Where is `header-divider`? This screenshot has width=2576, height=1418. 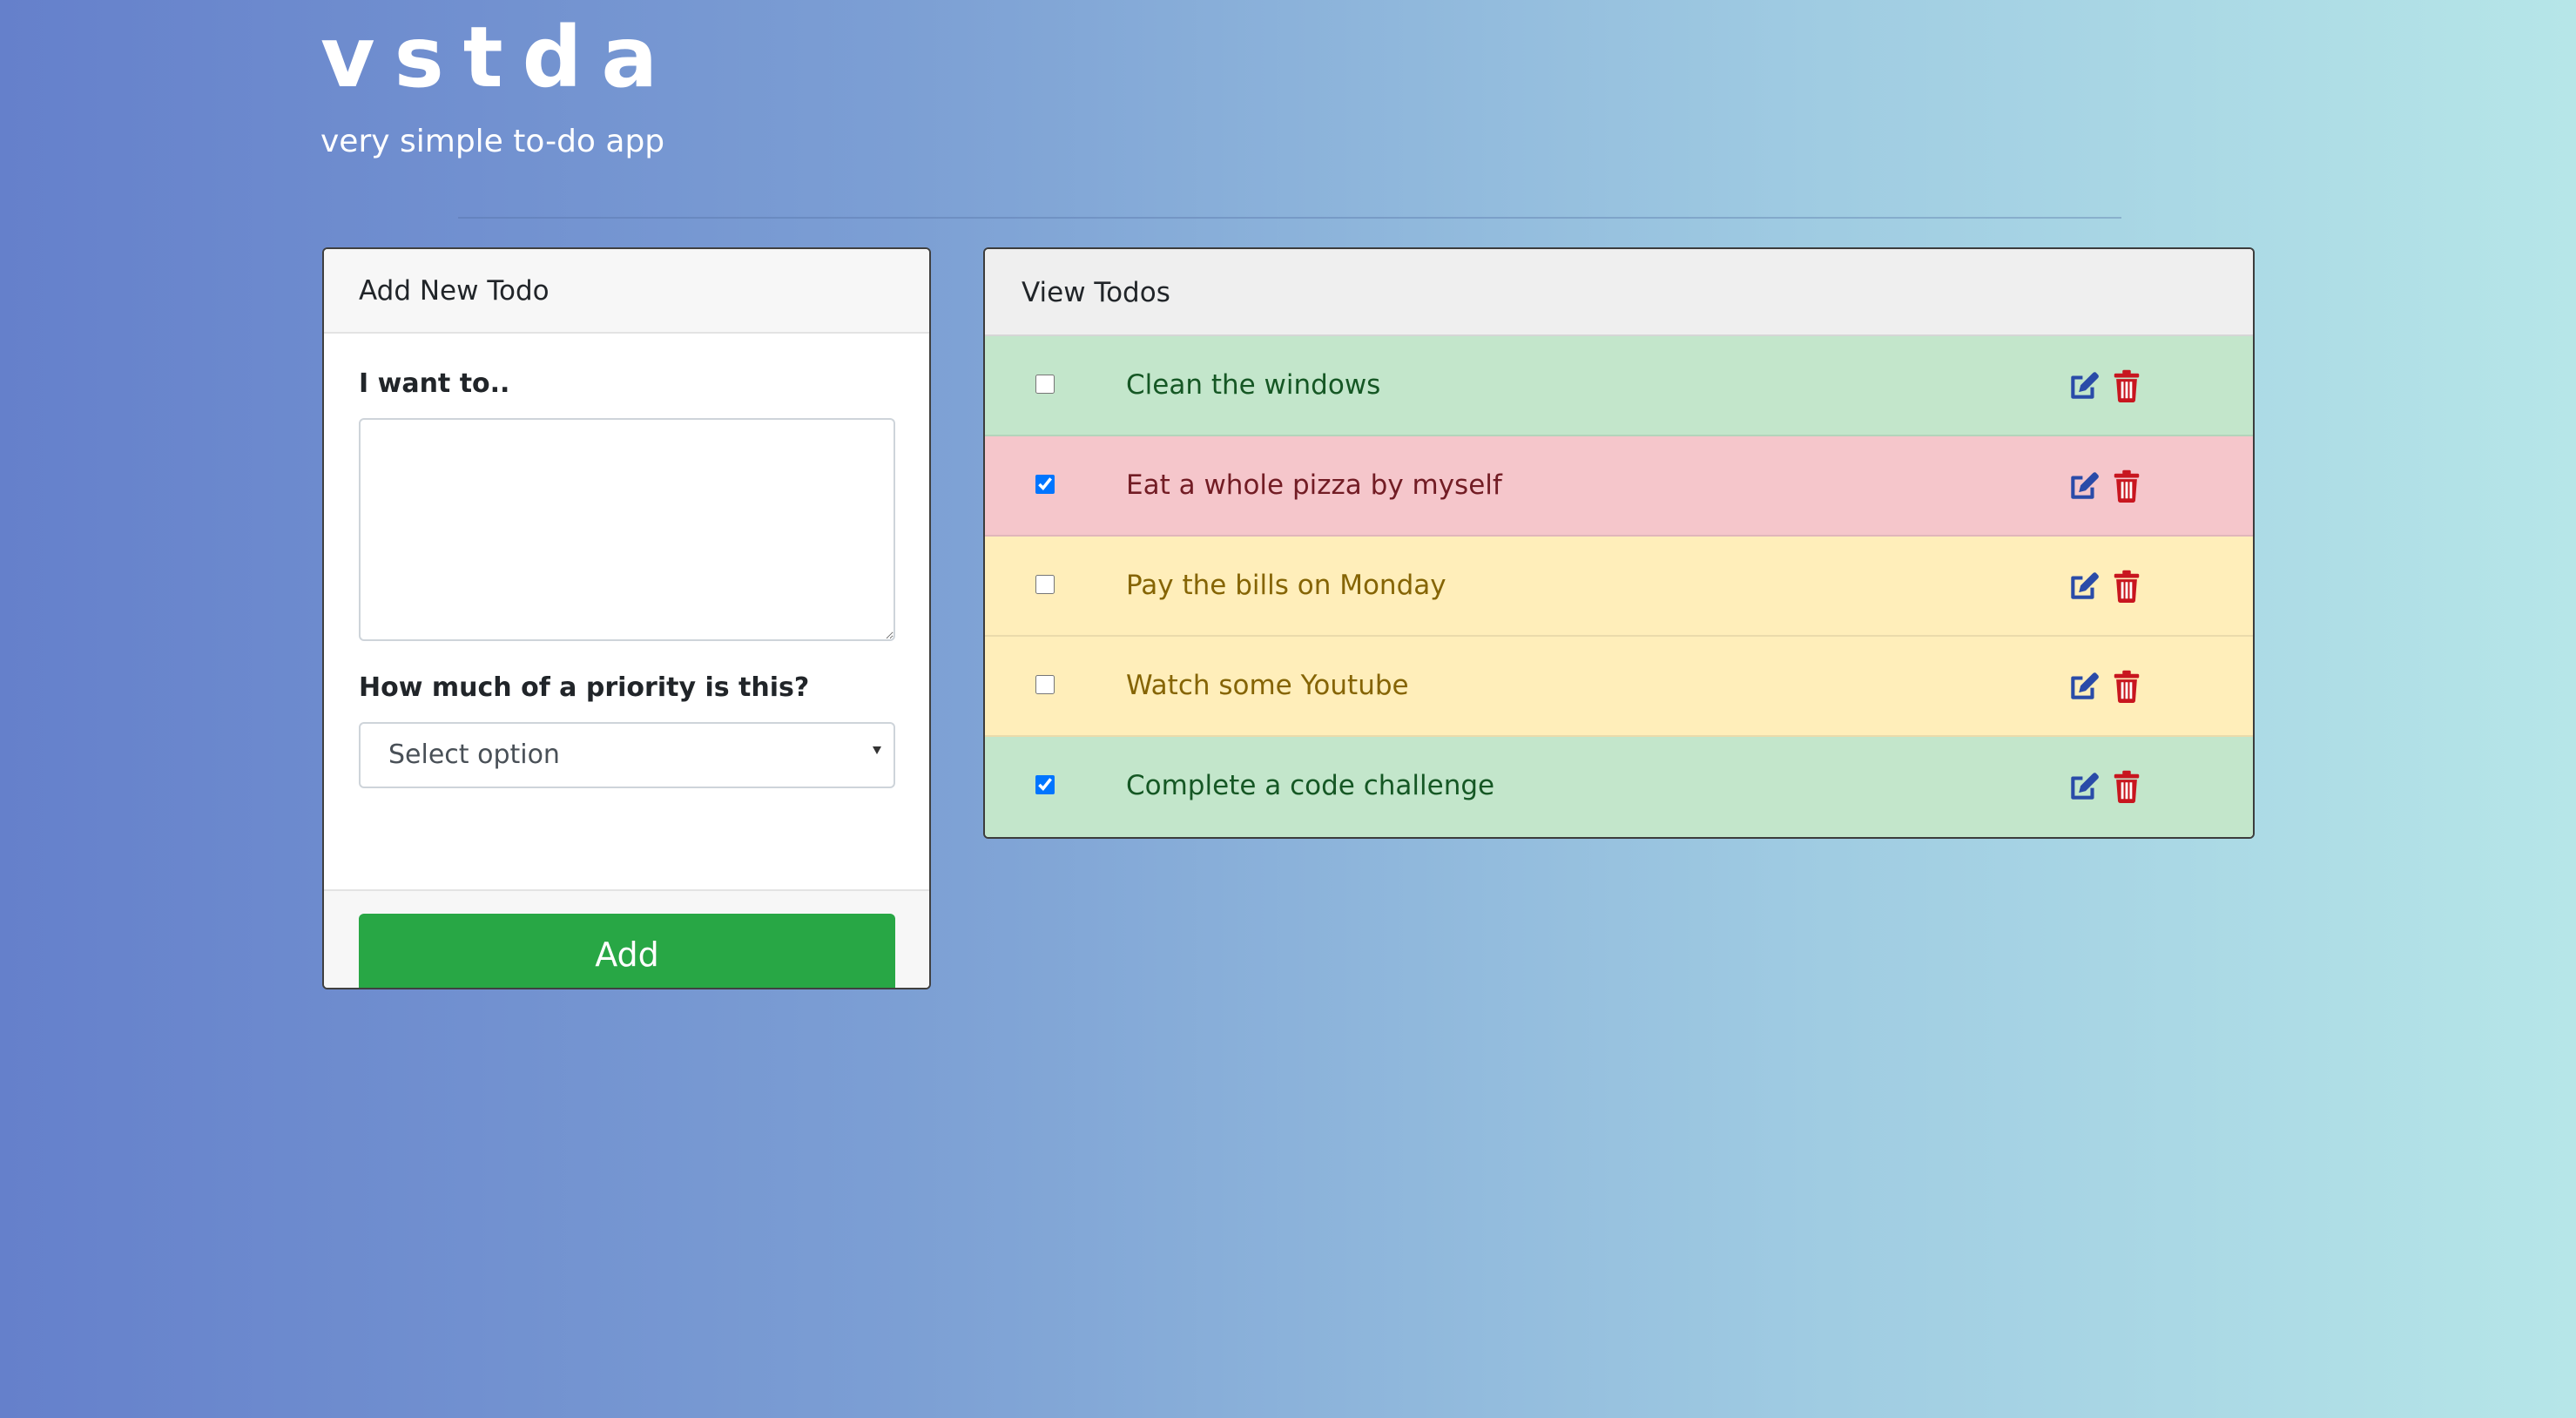 header-divider is located at coordinates (1289, 218).